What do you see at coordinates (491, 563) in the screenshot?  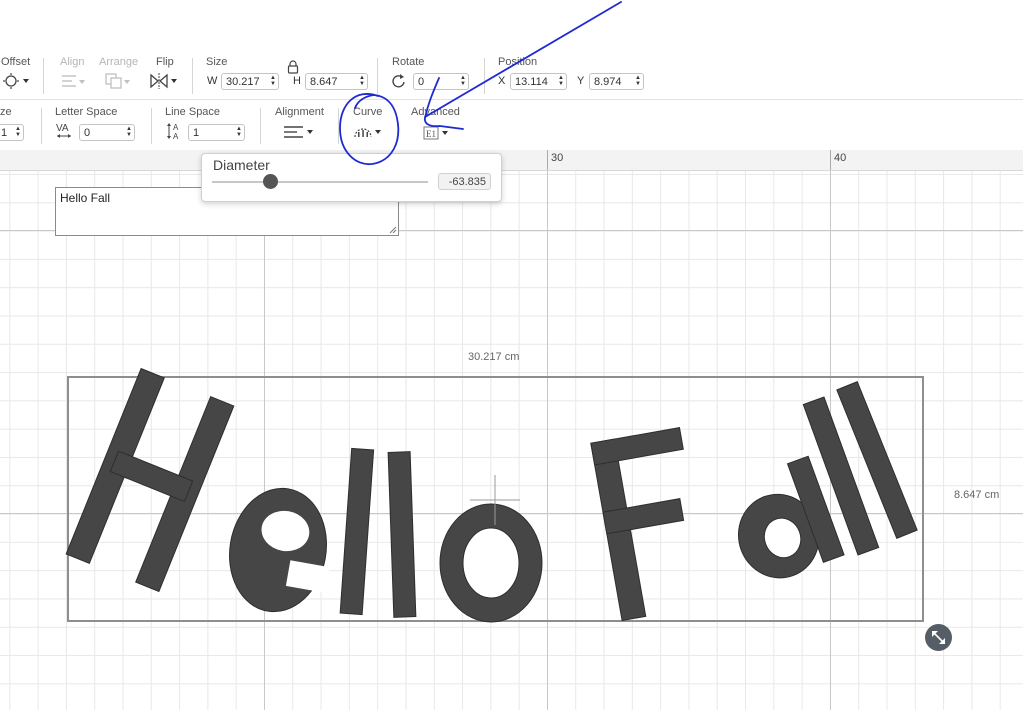 I see `design-letter-o` at bounding box center [491, 563].